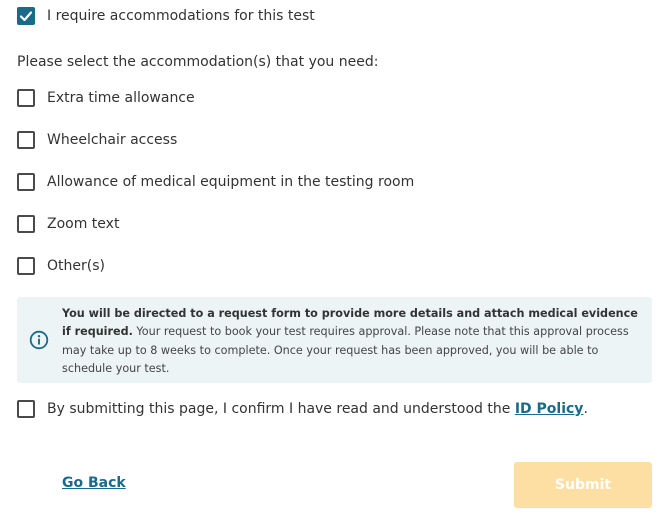  I want to click on submit-button: Submit, so click(583, 485).